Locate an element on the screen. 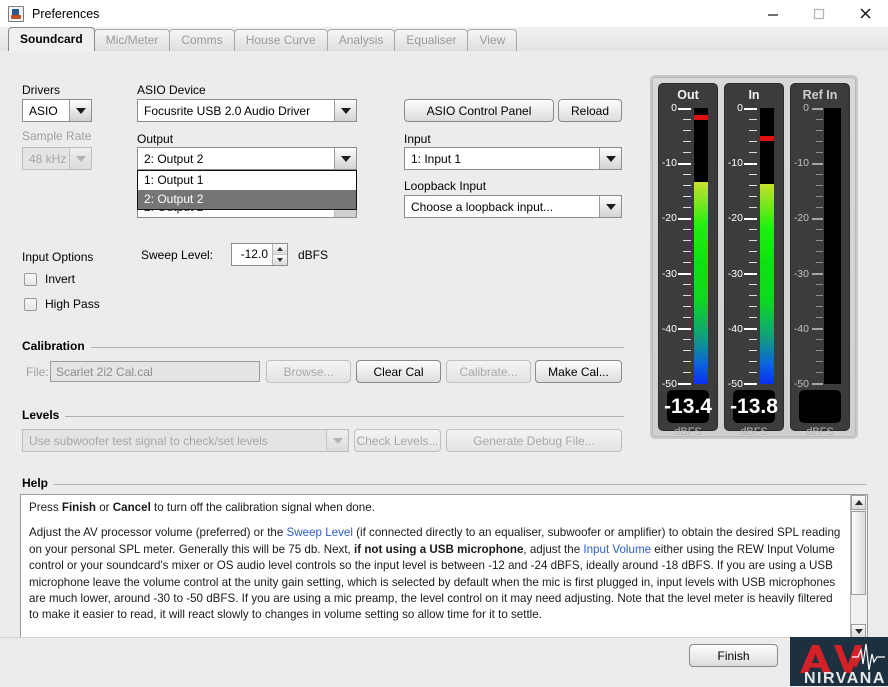 Image resolution: width=888 pixels, height=687 pixels. meter-in: In 0 -10 -20 -30 -40 -50 -13.8 dBFS is located at coordinates (754, 260).